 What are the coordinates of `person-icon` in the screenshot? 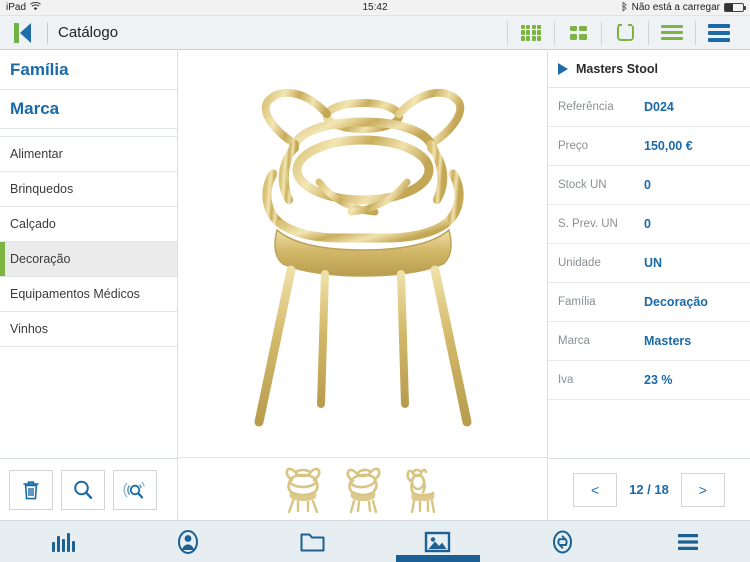 It's located at (187, 541).